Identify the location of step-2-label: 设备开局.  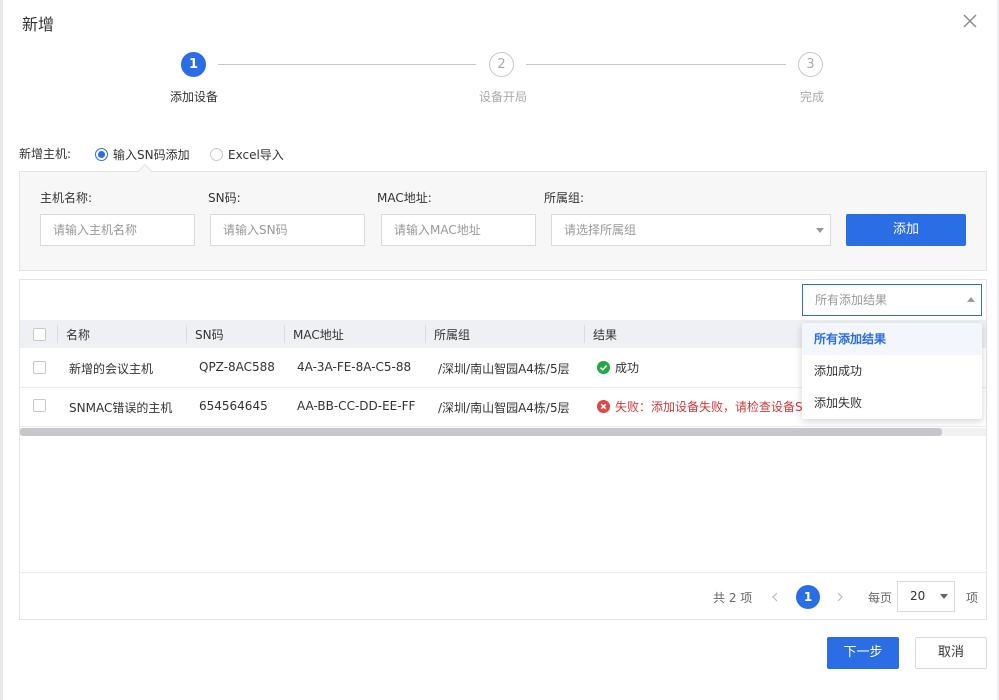
(503, 97).